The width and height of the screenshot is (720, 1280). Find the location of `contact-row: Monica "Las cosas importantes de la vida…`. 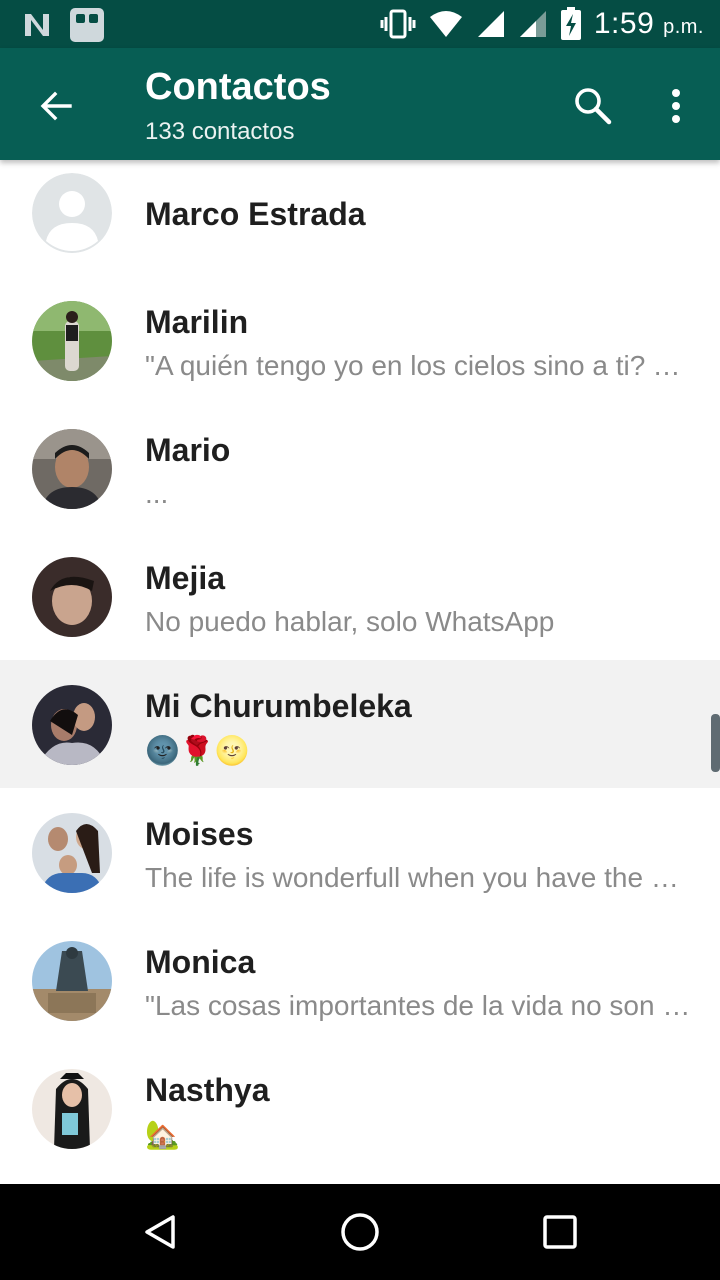

contact-row: Monica "Las cosas importantes de la vida… is located at coordinates (360, 980).